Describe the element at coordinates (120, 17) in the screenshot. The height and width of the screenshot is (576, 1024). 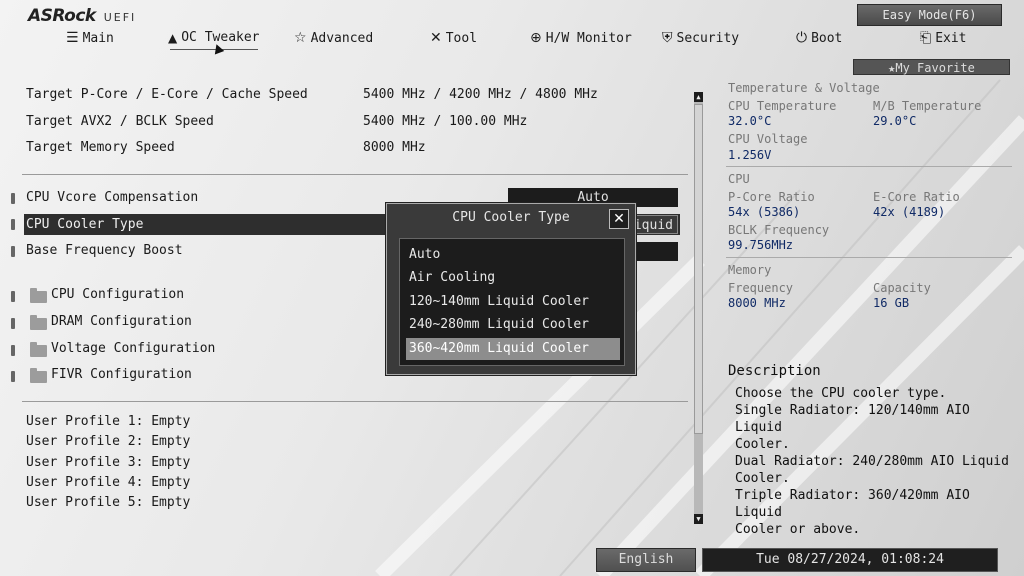
I see `logo-uefi: UEFI` at that location.